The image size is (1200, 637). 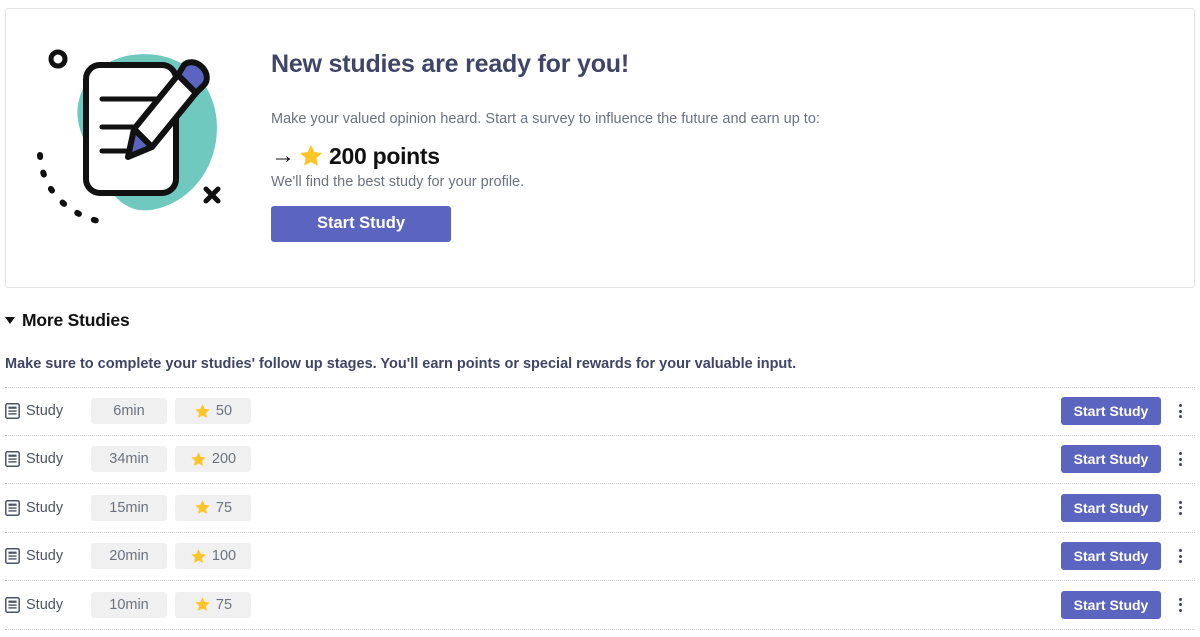 I want to click on points-badge: 200, so click(x=213, y=459).